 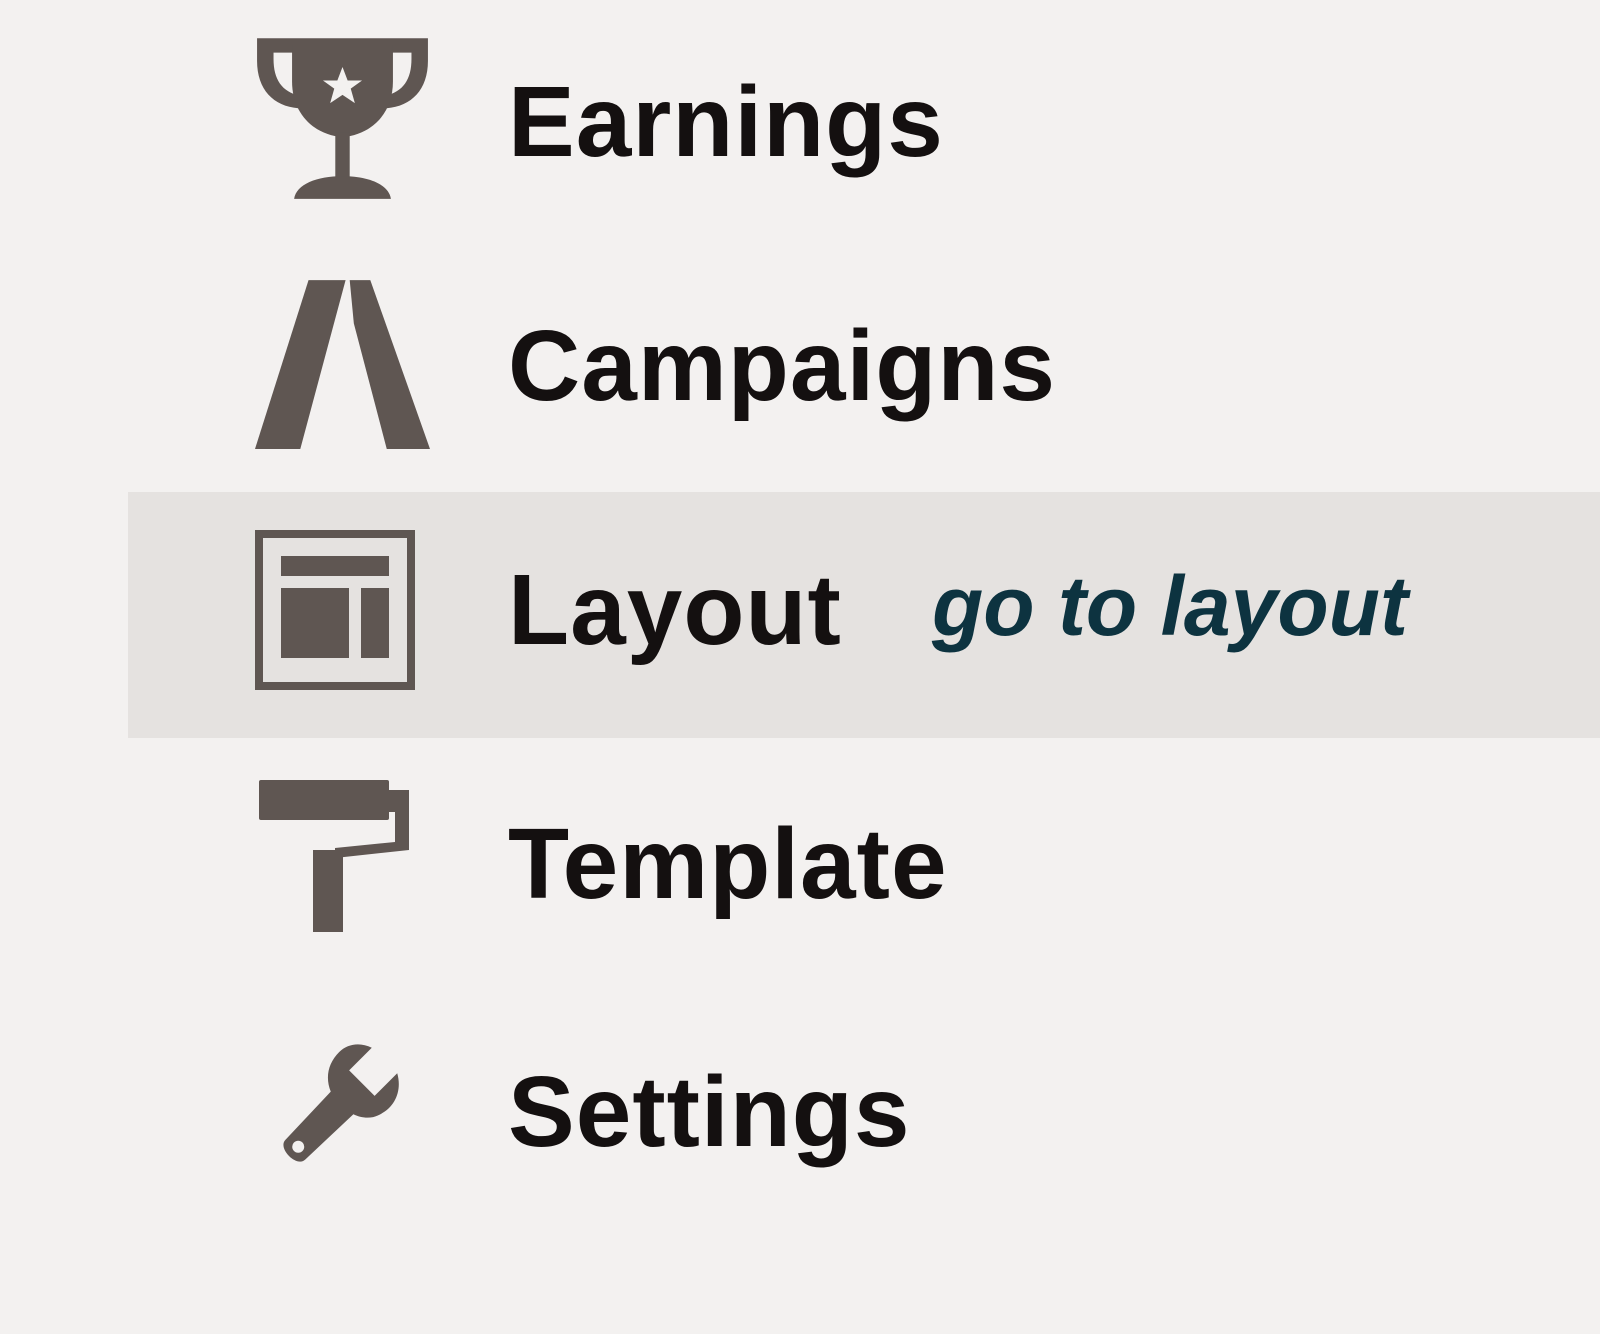 What do you see at coordinates (342, 363) in the screenshot?
I see `adwords-icon` at bounding box center [342, 363].